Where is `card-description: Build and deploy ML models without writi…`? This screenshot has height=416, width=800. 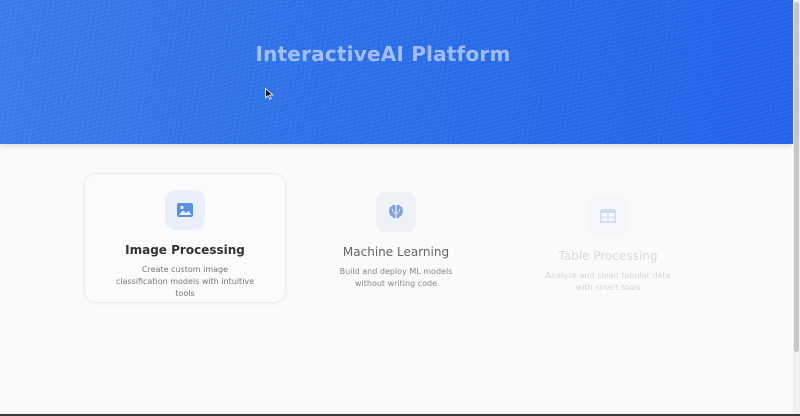
card-description: Build and deploy ML models without writi… is located at coordinates (396, 277).